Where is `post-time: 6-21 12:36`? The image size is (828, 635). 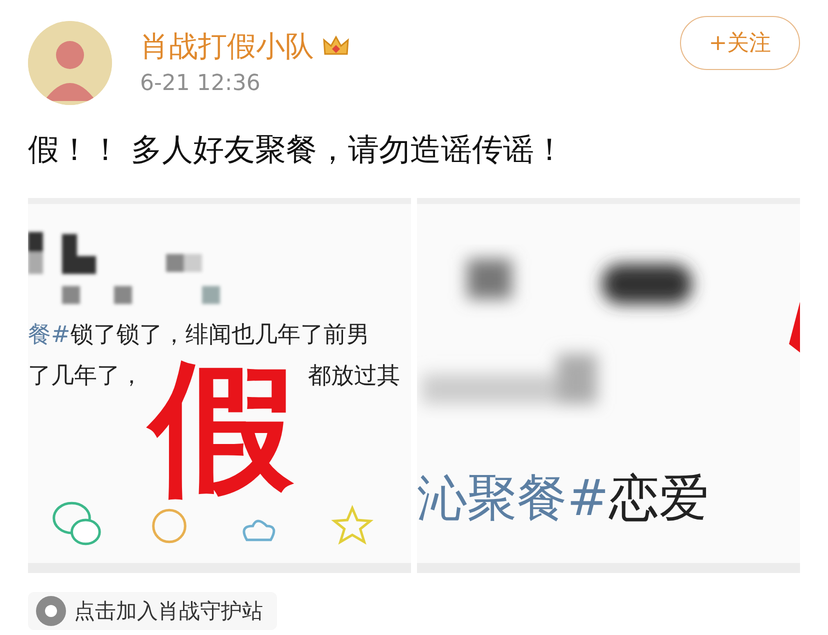
post-time: 6-21 12:36 is located at coordinates (201, 84).